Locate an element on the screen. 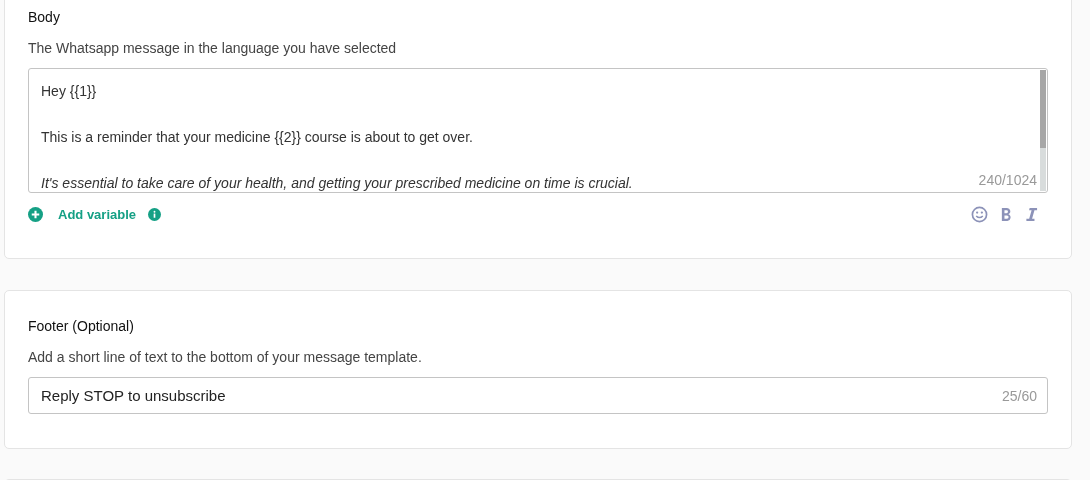 The width and height of the screenshot is (1090, 480). section-description: Add a short line of text to the bottom of your message template. is located at coordinates (225, 357).